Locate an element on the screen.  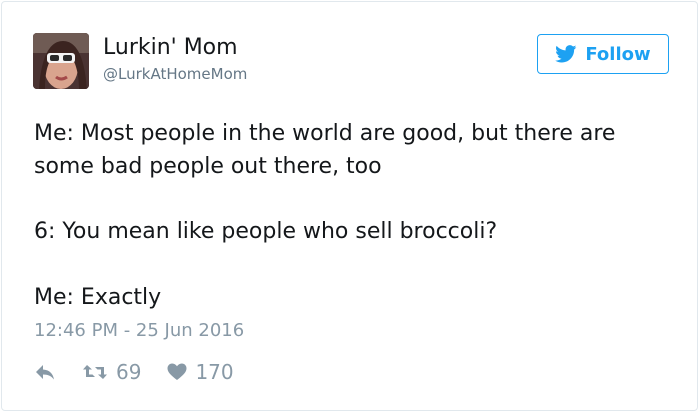
follow-button: Follow is located at coordinates (603, 54).